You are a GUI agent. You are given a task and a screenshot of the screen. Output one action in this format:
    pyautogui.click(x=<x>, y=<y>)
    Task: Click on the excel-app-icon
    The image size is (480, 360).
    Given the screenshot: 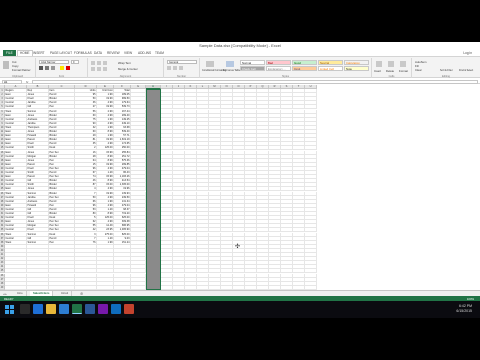 What is the action you would take?
    pyautogui.click(x=77, y=309)
    